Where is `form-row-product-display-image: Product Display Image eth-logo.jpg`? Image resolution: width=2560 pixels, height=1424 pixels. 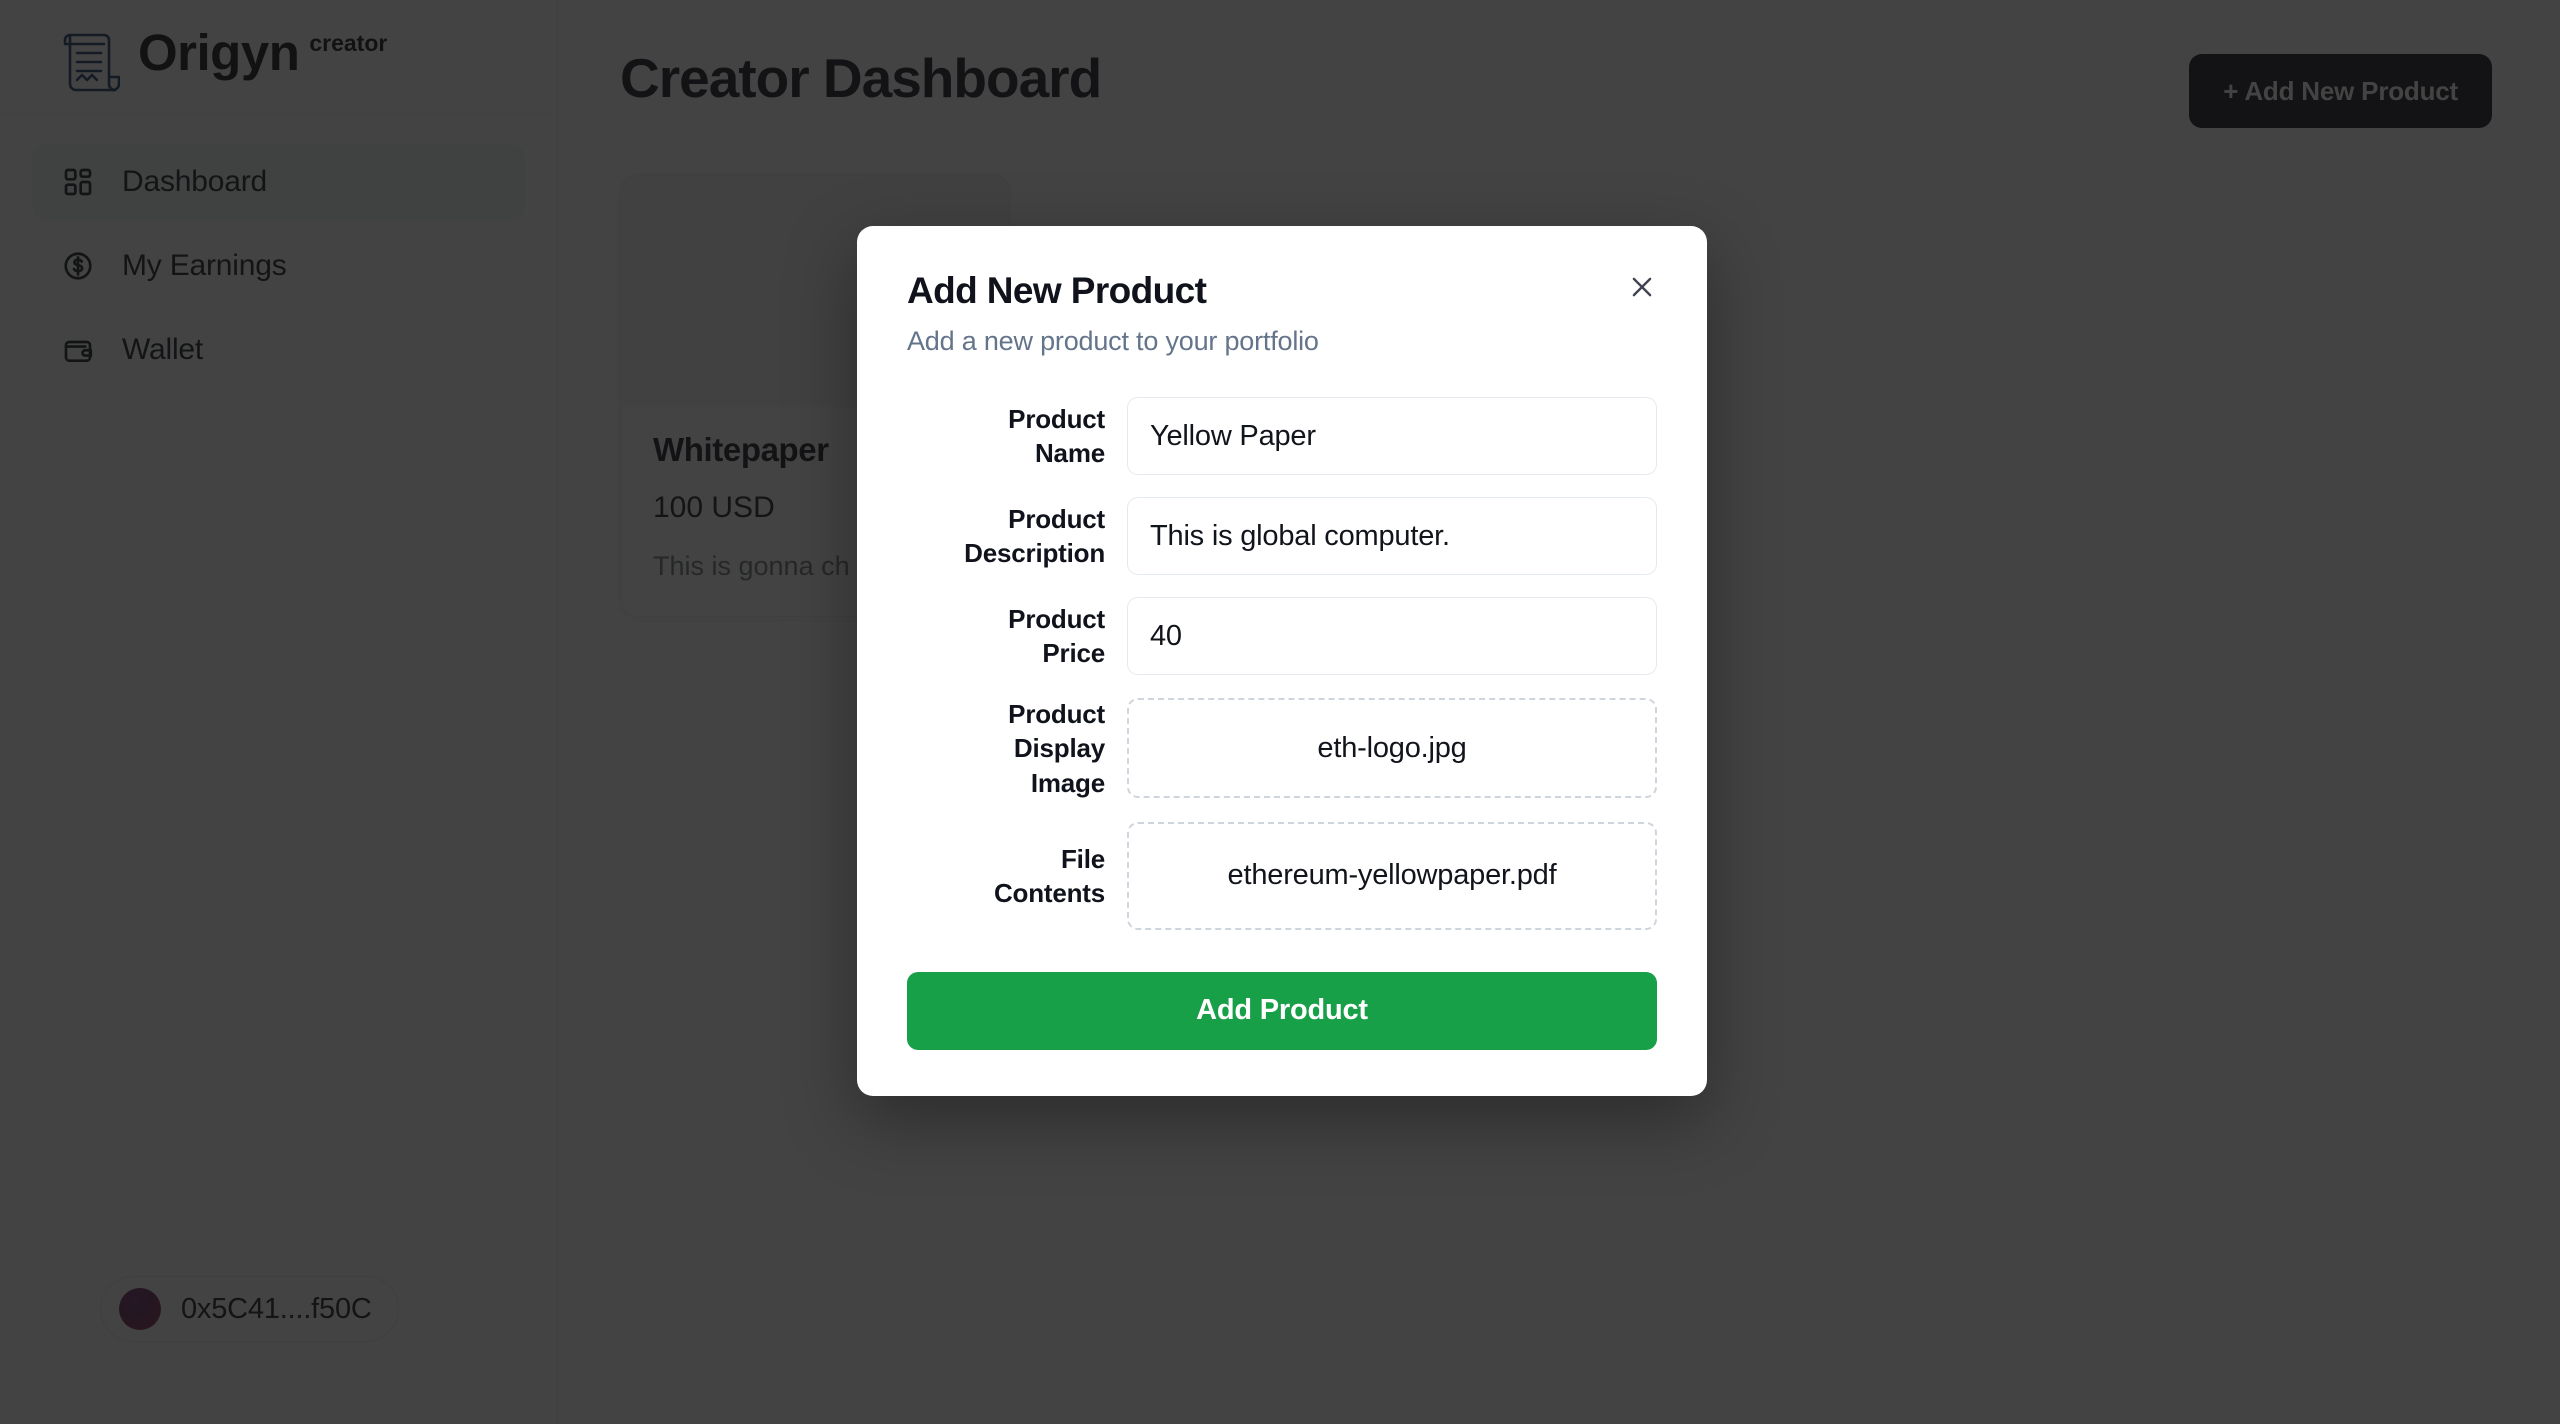
form-row-product-display-image: Product Display Image eth-logo.jpg is located at coordinates (1282, 748).